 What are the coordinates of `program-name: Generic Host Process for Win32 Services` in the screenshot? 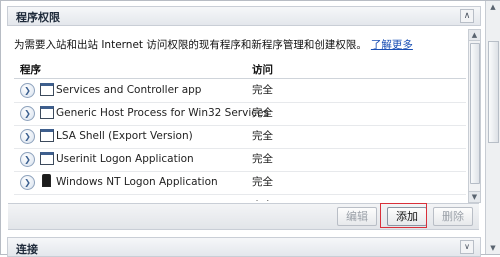 It's located at (162, 113).